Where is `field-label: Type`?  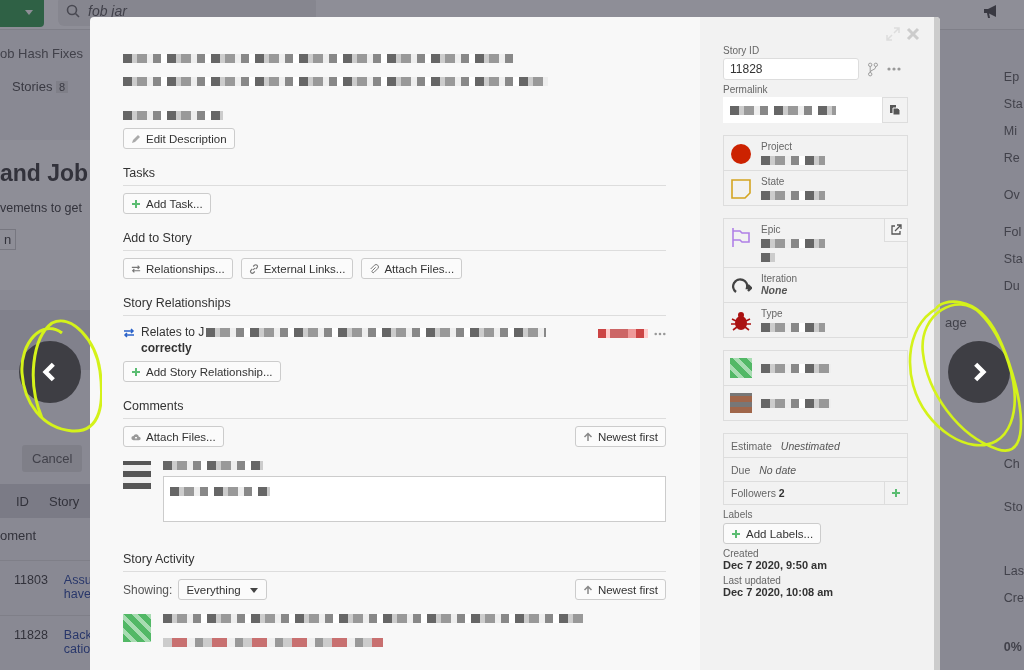 field-label: Type is located at coordinates (772, 313).